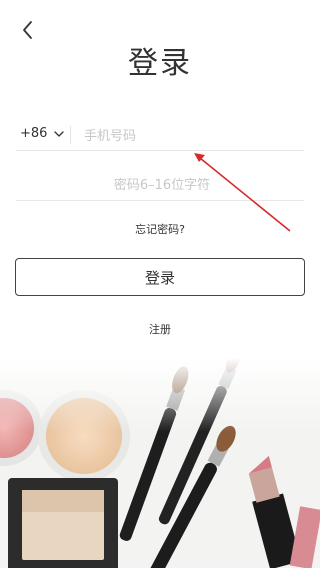 Image resolution: width=320 pixels, height=568 pixels. Describe the element at coordinates (160, 329) in the screenshot. I see `register-link: 注册` at that location.